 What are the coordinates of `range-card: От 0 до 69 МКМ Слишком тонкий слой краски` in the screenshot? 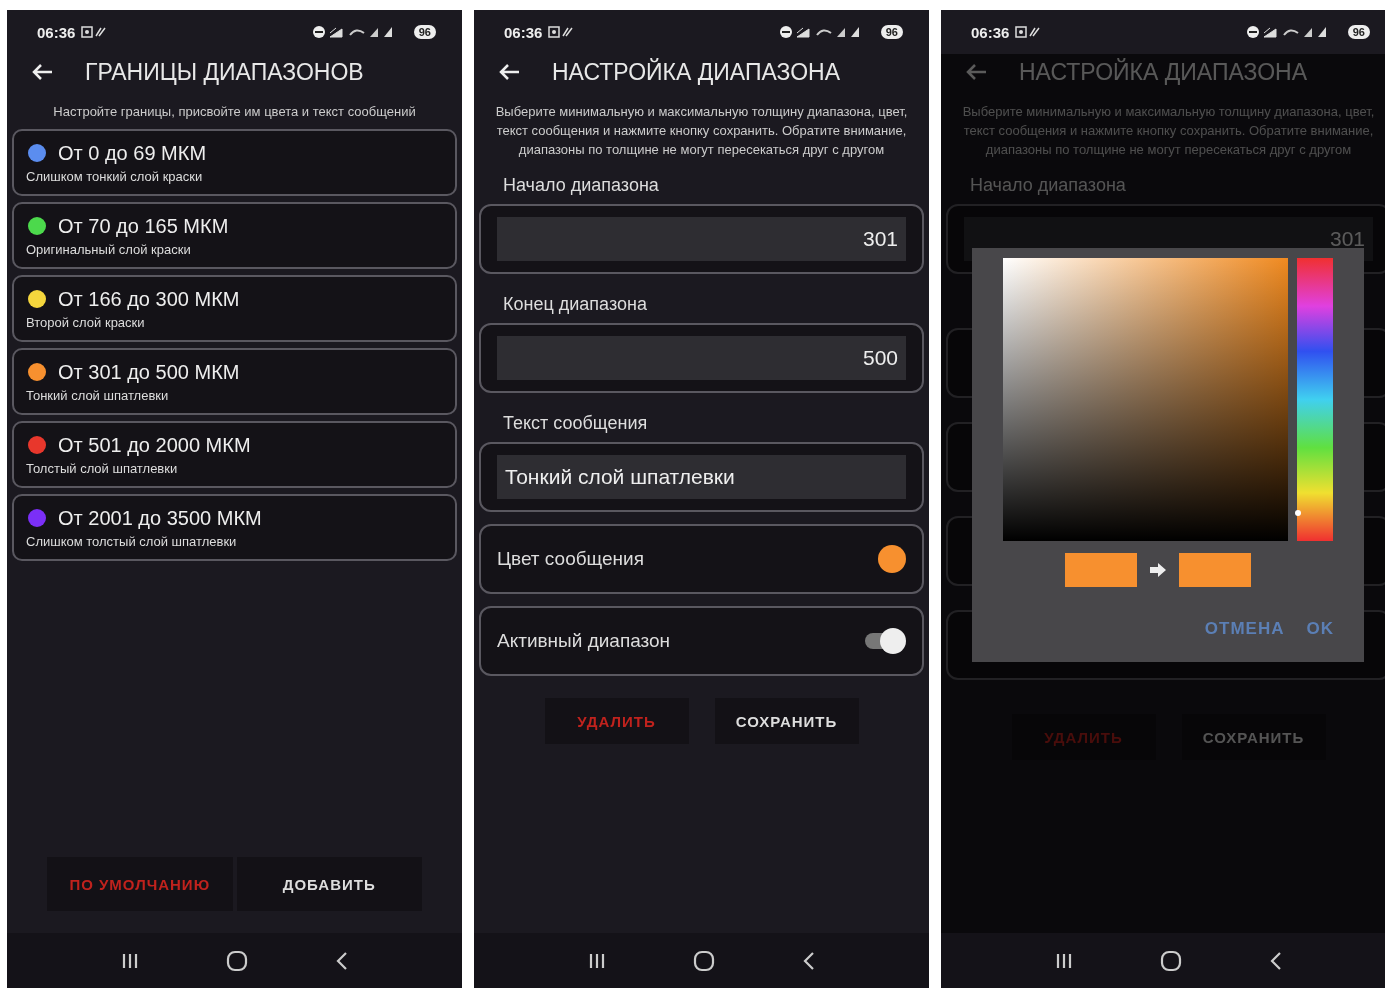 It's located at (234, 162).